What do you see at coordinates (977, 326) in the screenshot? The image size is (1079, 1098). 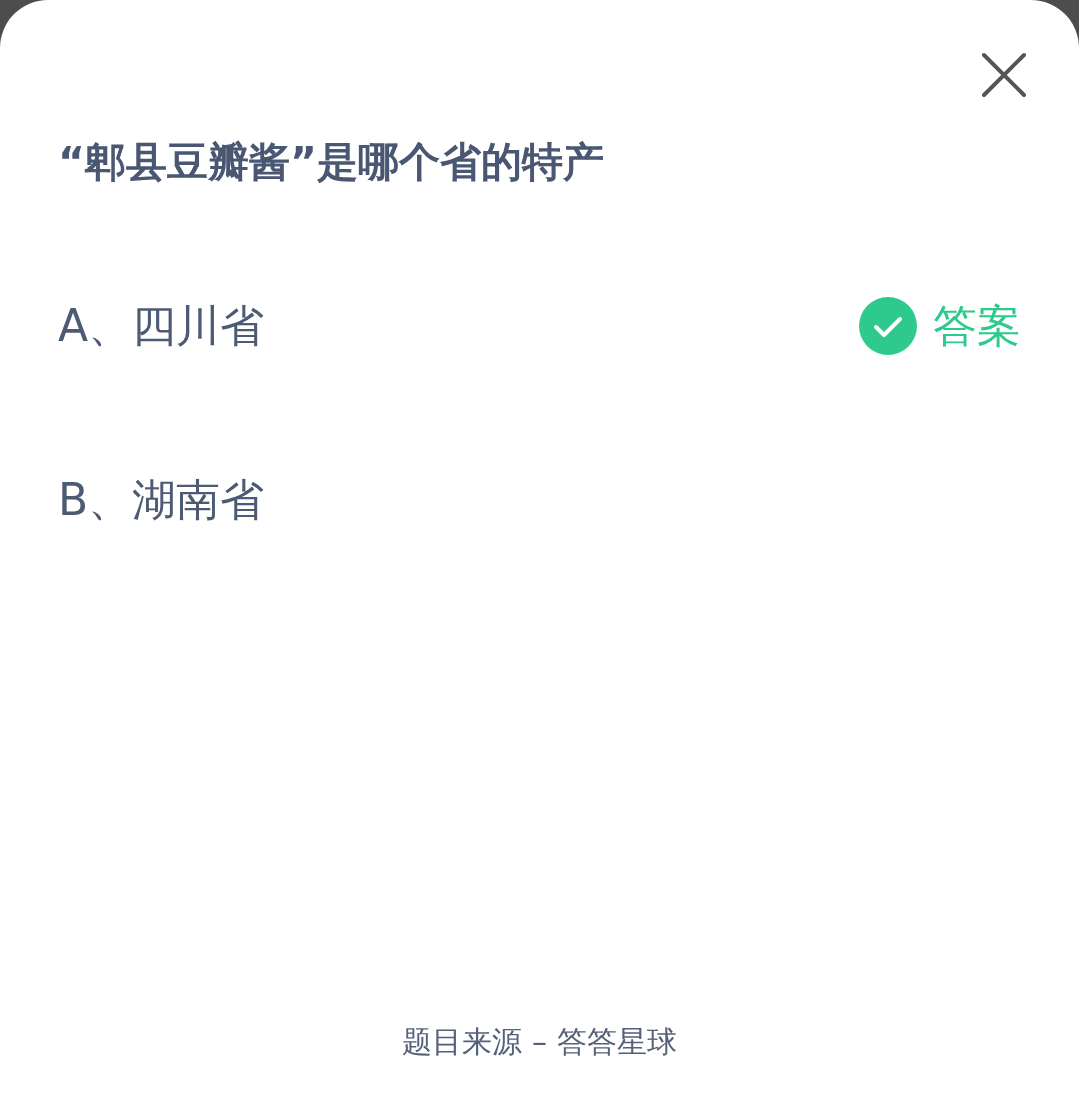 I see `answer-label: 答案` at bounding box center [977, 326].